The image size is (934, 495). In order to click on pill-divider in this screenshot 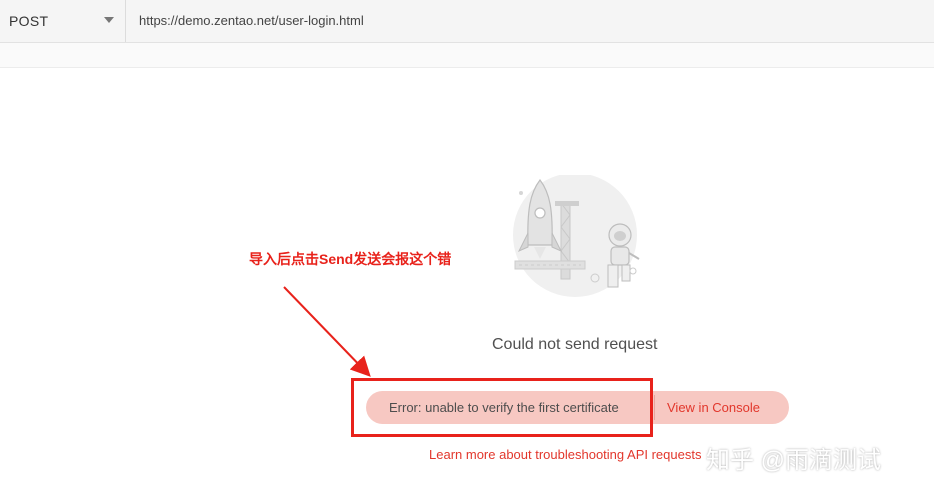, I will do `click(654, 407)`.